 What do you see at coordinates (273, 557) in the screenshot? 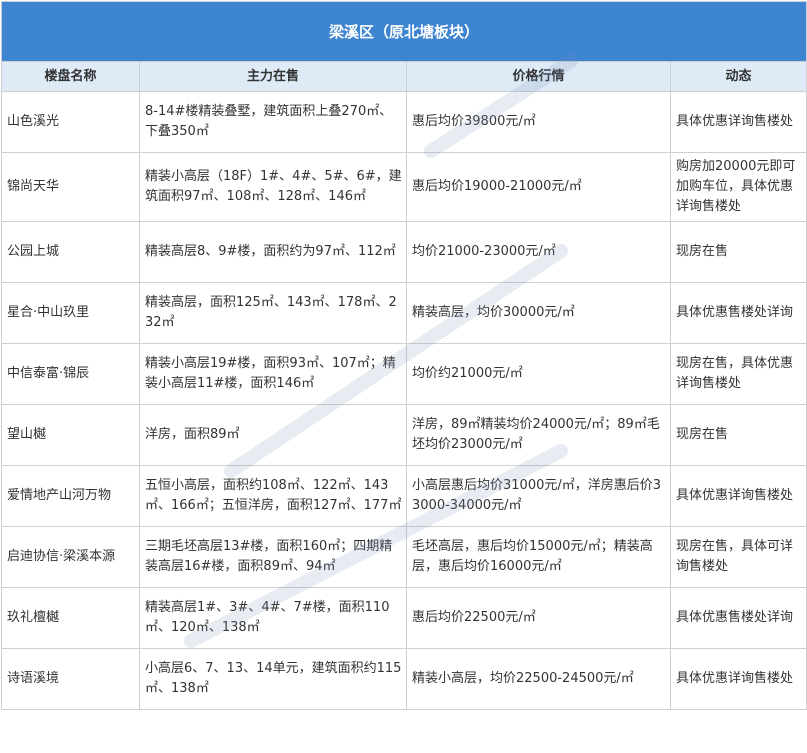
I see `cell-main-sale: 三期毛坯高层13#楼，面积160㎡；四期精装高层16#楼，面积89㎡、94㎡` at bounding box center [273, 557].